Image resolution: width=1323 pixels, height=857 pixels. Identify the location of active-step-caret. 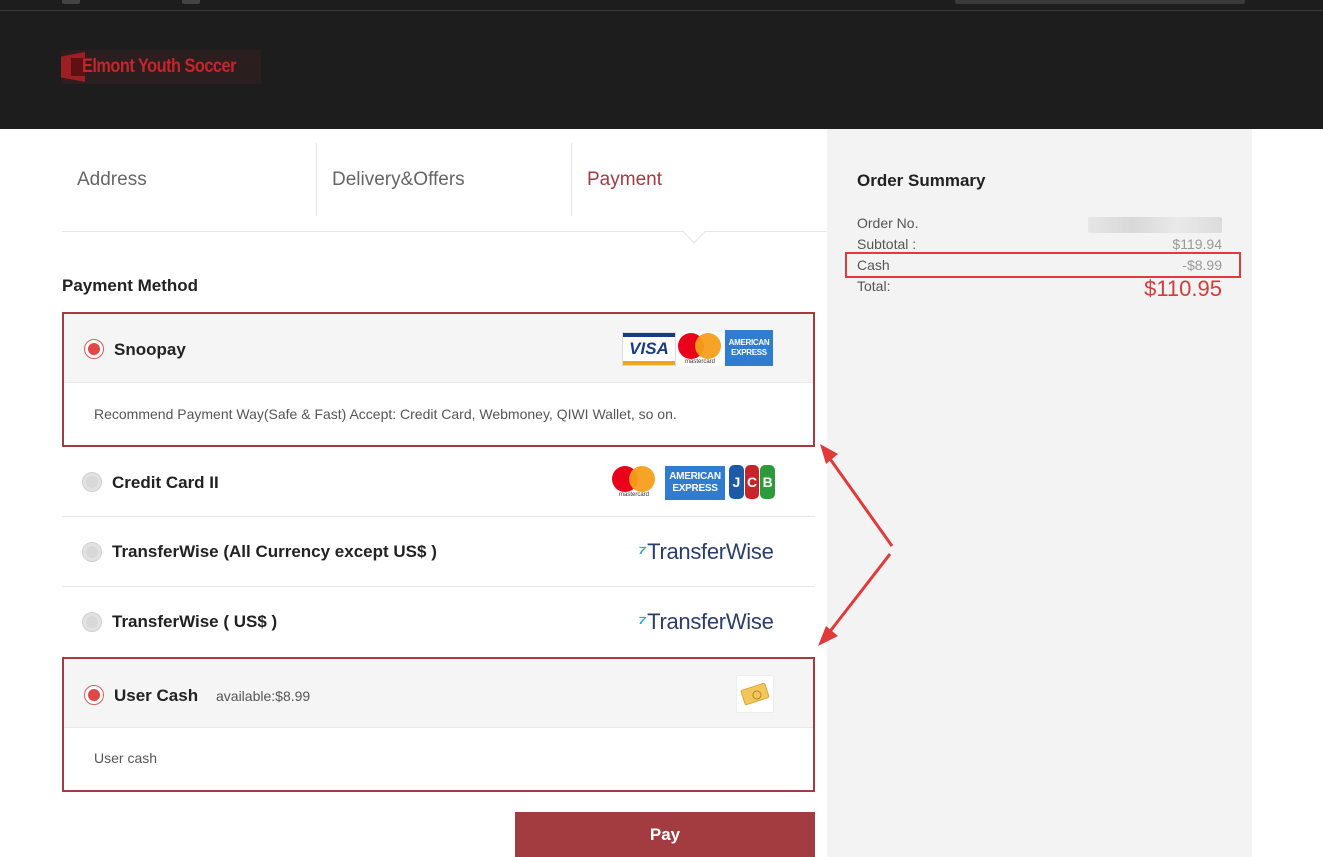
(694, 232).